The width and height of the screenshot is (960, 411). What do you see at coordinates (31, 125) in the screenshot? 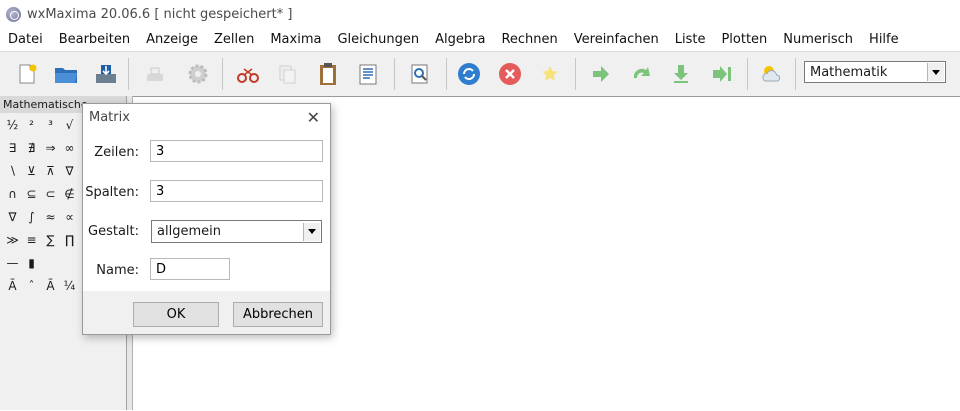
I see `symbol-button: ²` at bounding box center [31, 125].